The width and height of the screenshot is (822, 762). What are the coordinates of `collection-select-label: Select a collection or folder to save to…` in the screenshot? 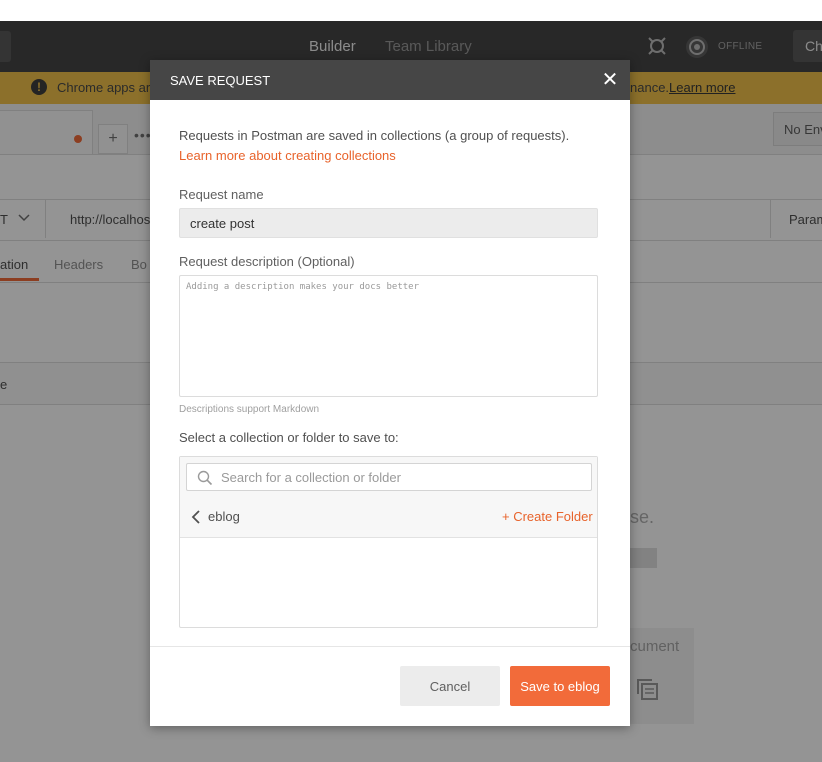 It's located at (289, 437).